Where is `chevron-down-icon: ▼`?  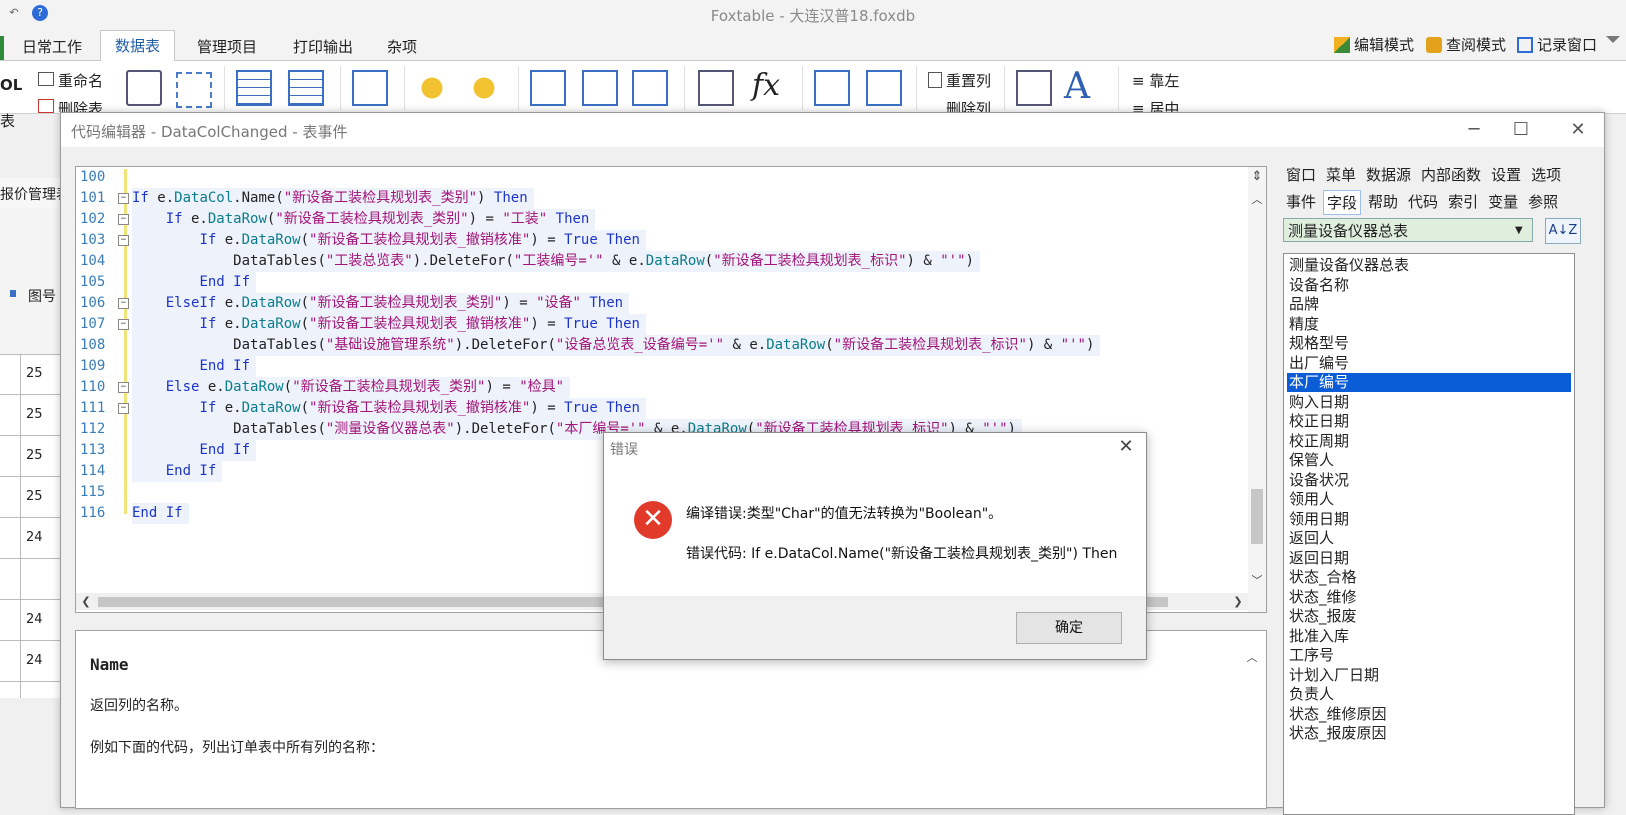 chevron-down-icon: ▼ is located at coordinates (1519, 230).